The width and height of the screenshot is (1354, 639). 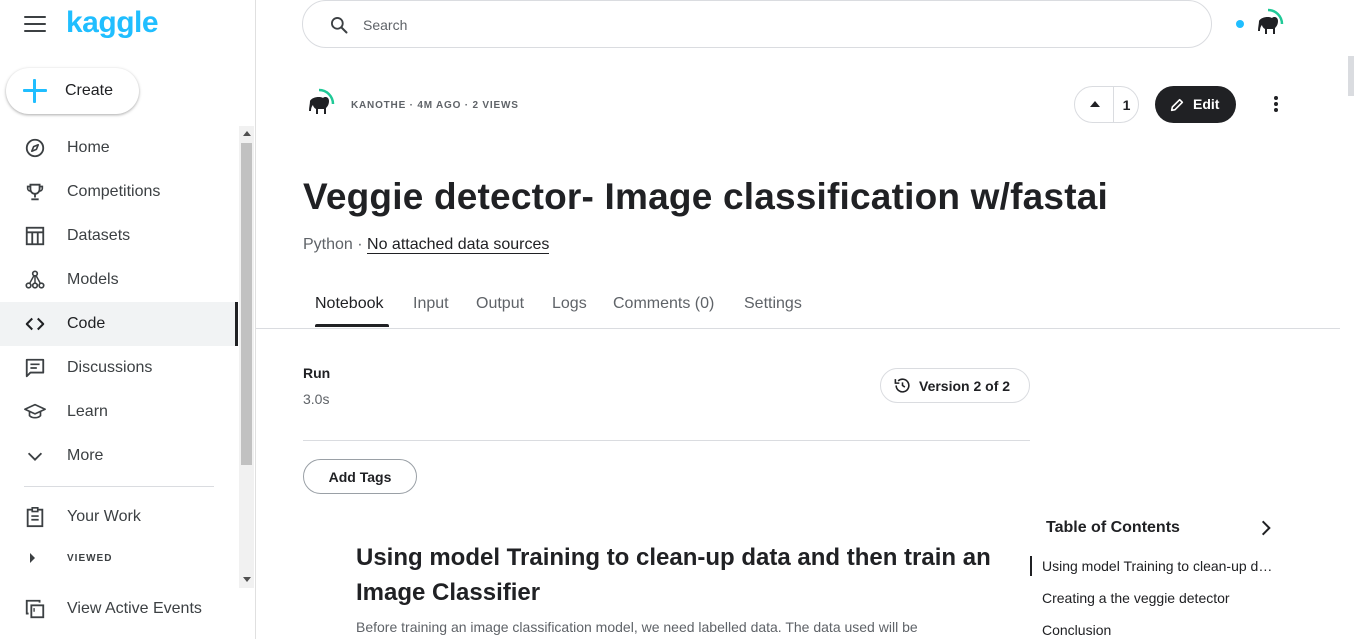 What do you see at coordinates (35, 517) in the screenshot?
I see `clipboard-icon` at bounding box center [35, 517].